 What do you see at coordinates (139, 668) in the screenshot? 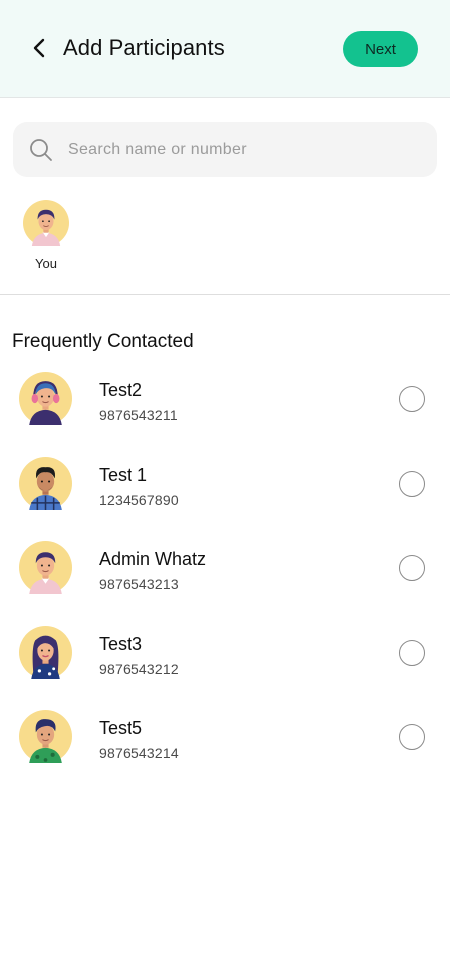
I see `contact-phone: 9876543212` at bounding box center [139, 668].